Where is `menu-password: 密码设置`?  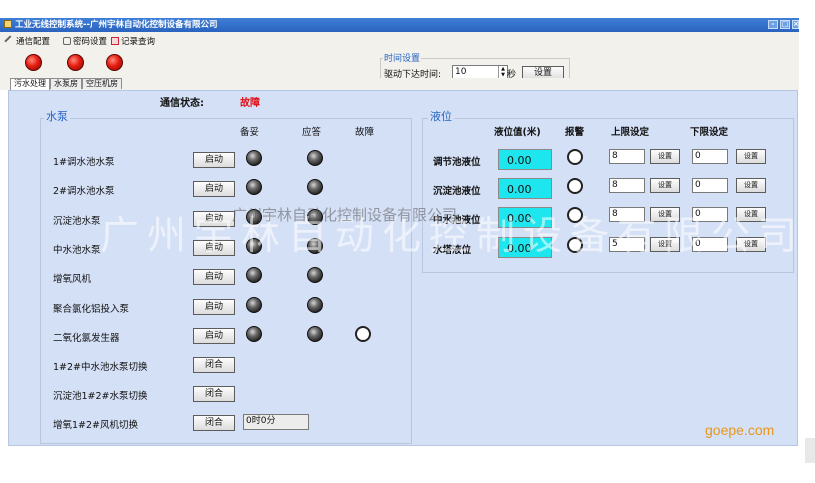 menu-password: 密码设置 is located at coordinates (85, 41).